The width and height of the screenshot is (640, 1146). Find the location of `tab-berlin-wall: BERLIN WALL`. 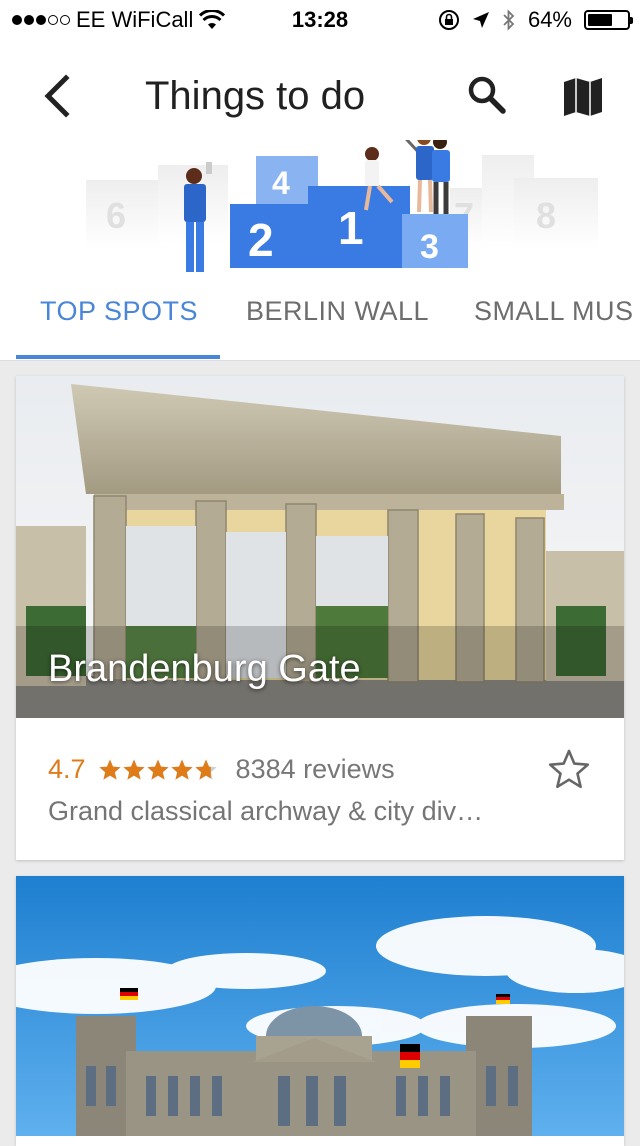

tab-berlin-wall: BERLIN WALL is located at coordinates (337, 311).